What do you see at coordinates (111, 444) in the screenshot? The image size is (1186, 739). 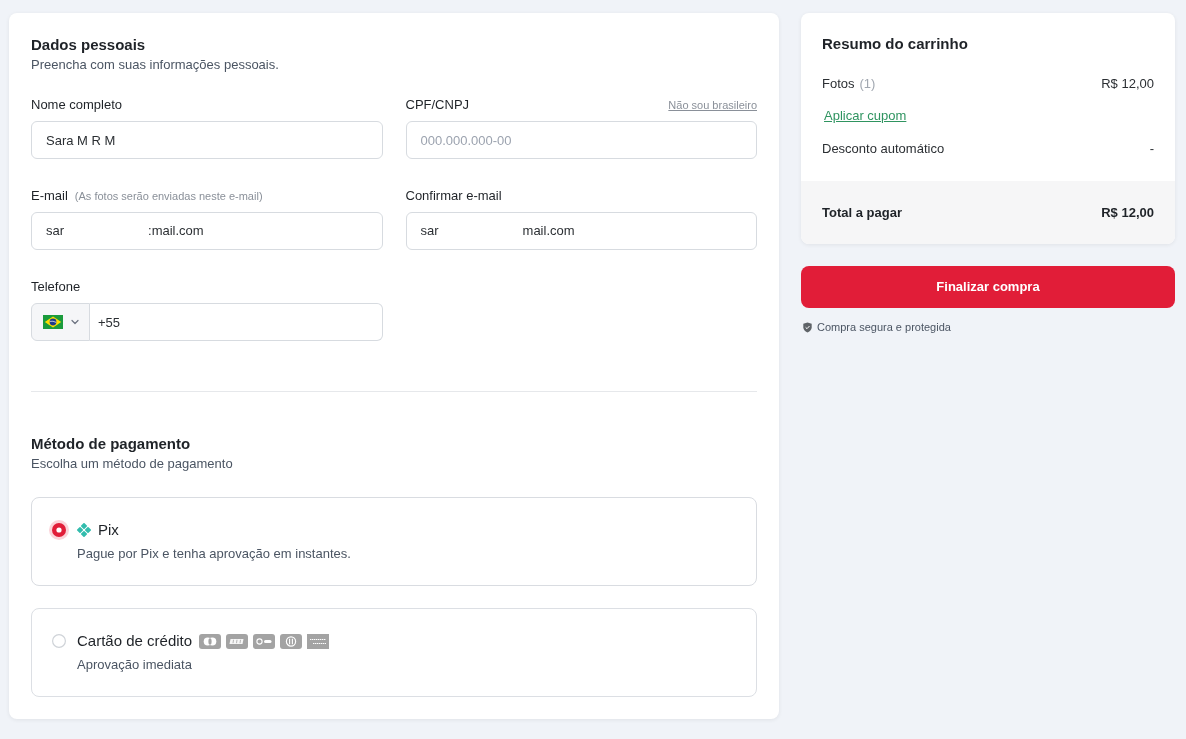 I see `section-title: Método de pagamento` at bounding box center [111, 444].